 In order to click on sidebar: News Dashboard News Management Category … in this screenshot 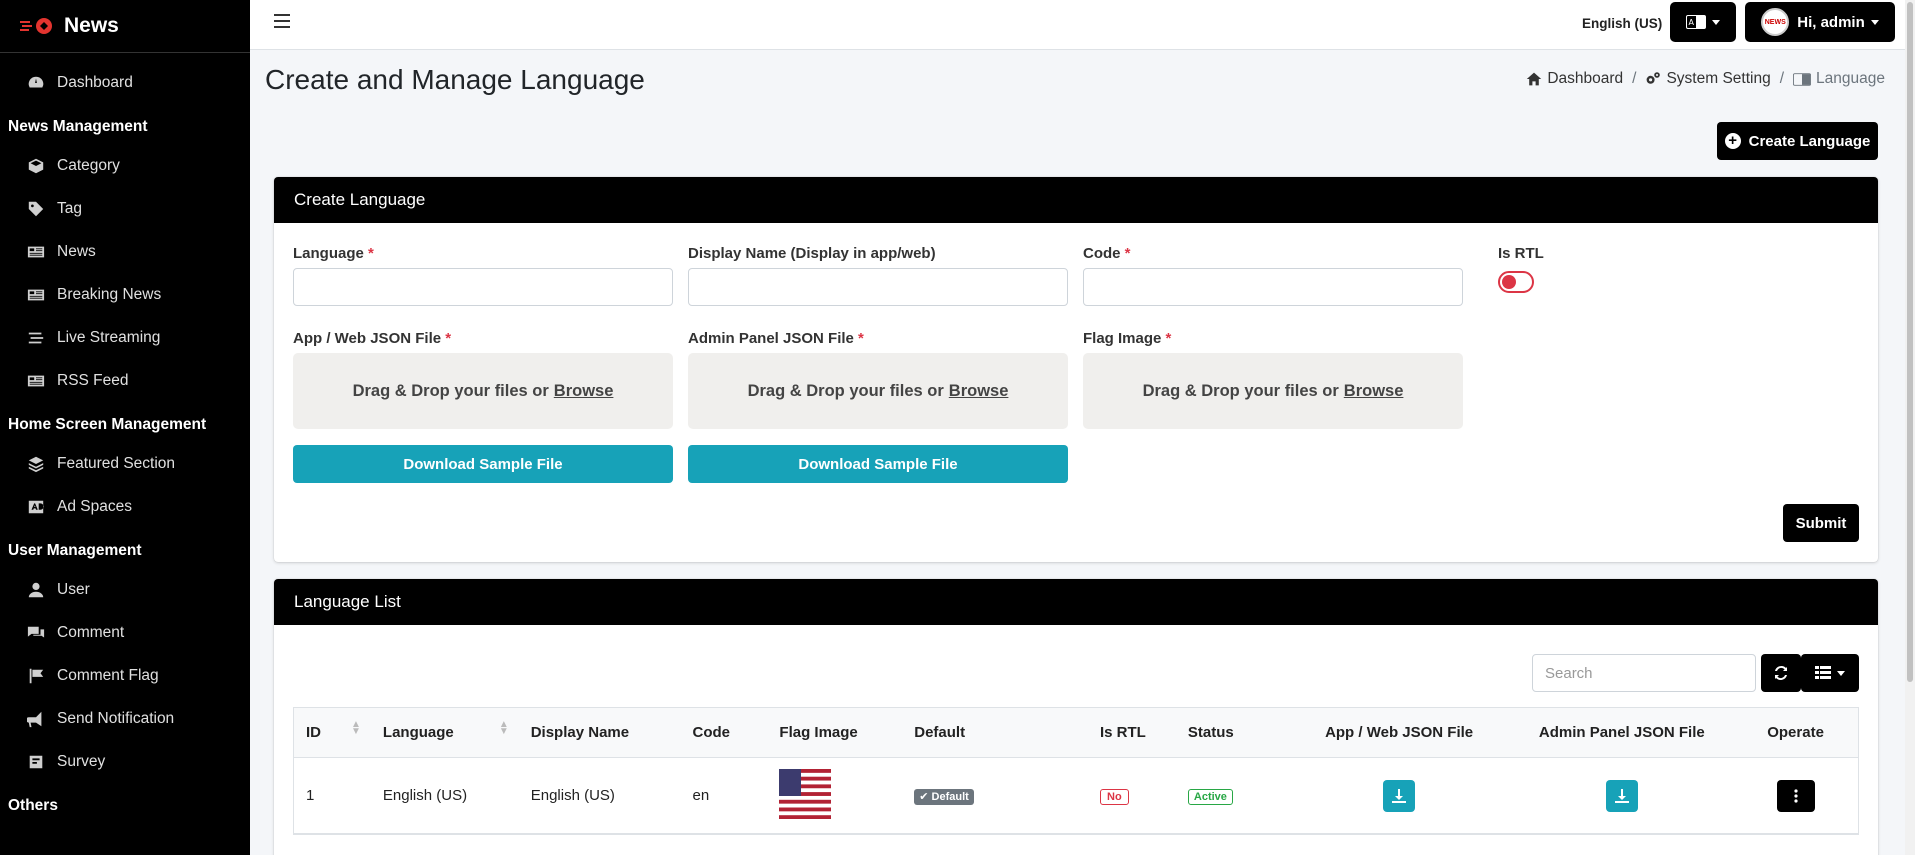, I will do `click(125, 427)`.